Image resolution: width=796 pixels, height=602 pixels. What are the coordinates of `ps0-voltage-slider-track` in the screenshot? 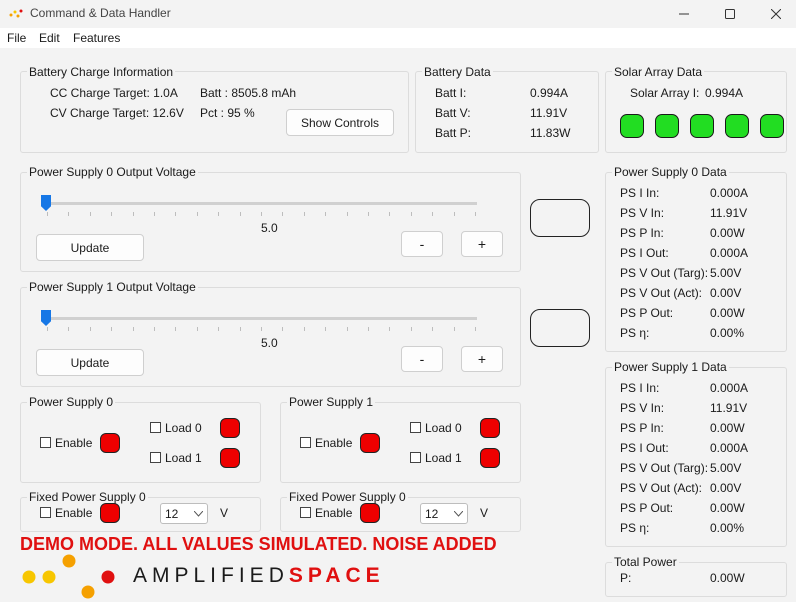 It's located at (259, 203).